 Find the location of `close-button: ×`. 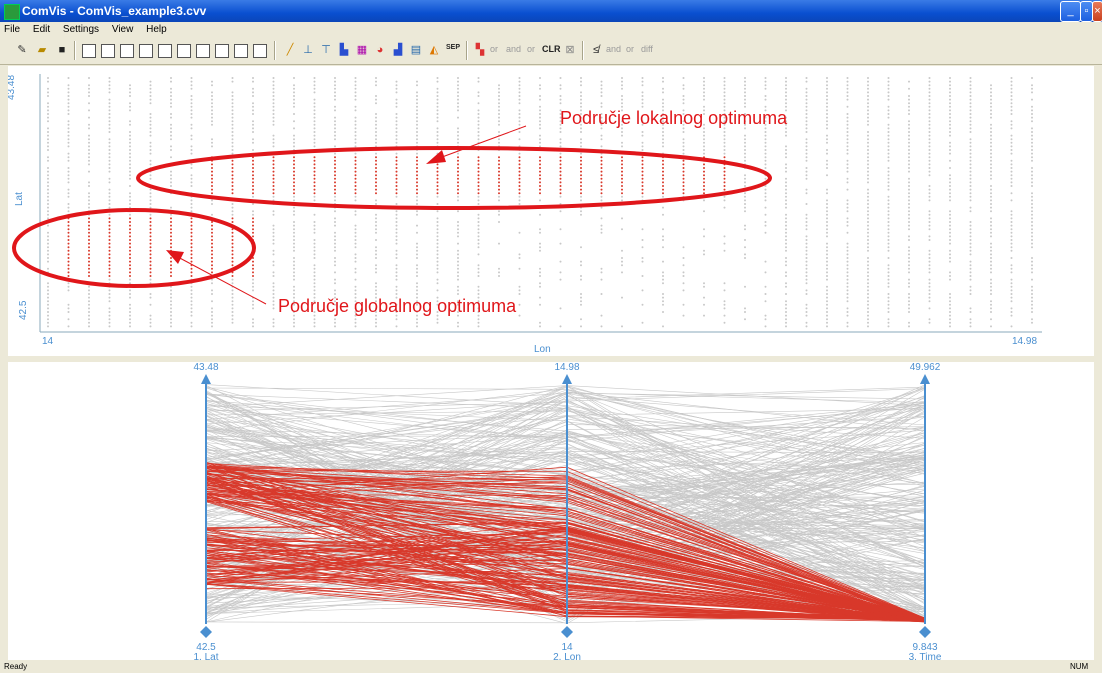

close-button: × is located at coordinates (1097, 11).